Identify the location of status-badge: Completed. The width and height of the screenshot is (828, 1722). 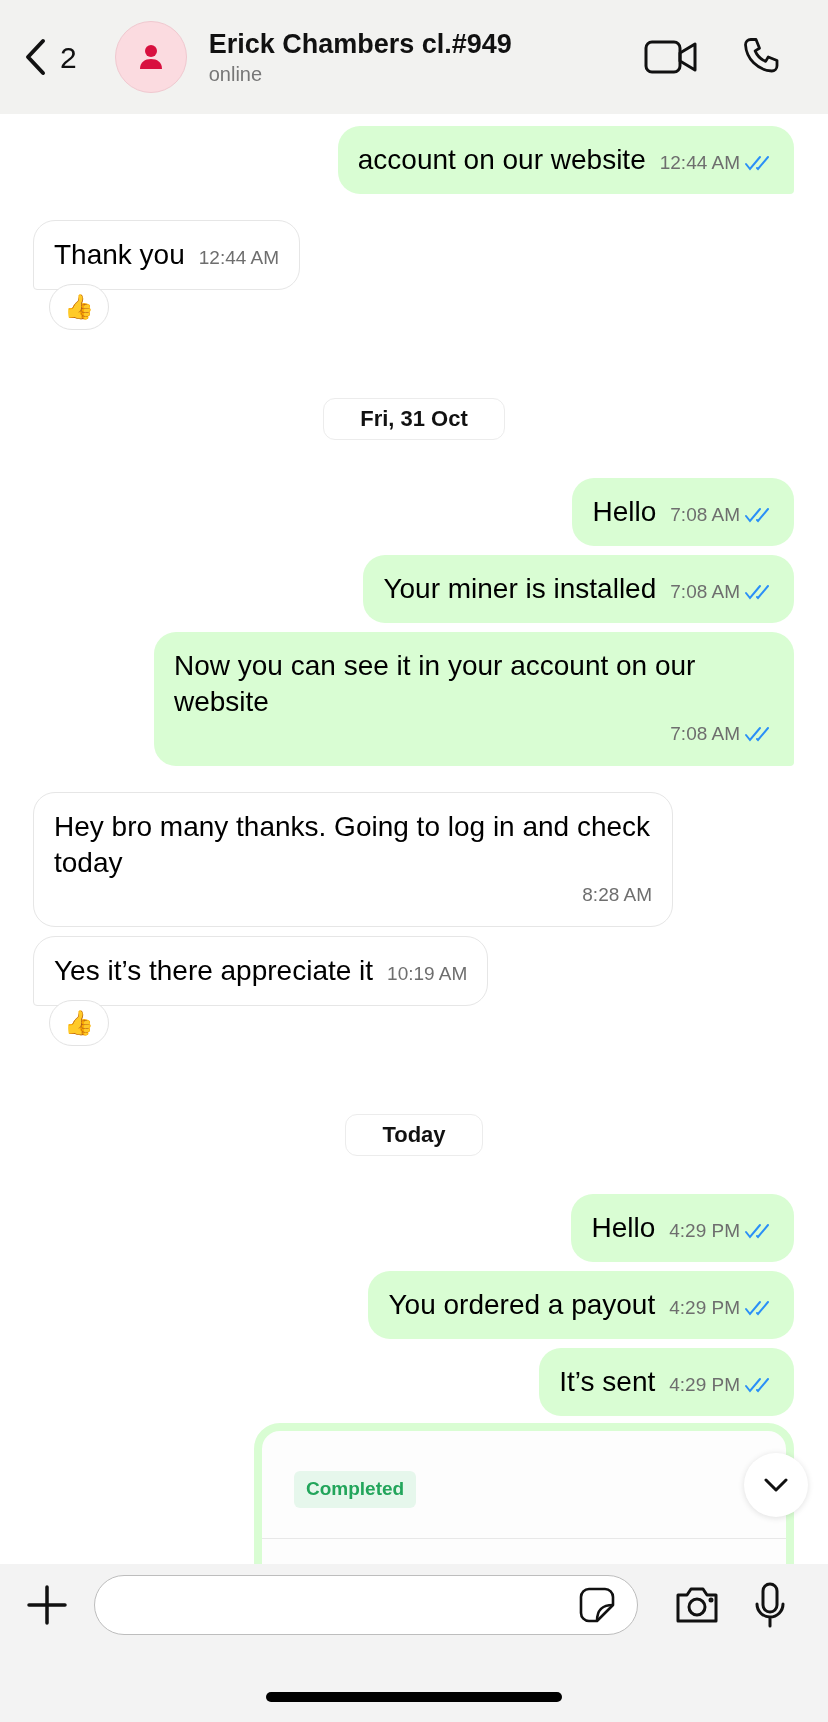
(355, 1489).